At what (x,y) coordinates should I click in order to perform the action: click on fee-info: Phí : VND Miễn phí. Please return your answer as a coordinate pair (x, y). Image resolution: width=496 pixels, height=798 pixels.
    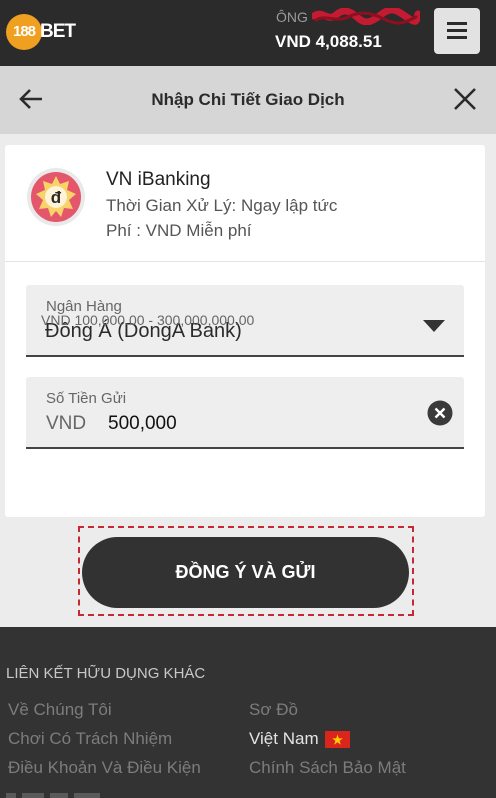
    Looking at the image, I should click on (179, 230).